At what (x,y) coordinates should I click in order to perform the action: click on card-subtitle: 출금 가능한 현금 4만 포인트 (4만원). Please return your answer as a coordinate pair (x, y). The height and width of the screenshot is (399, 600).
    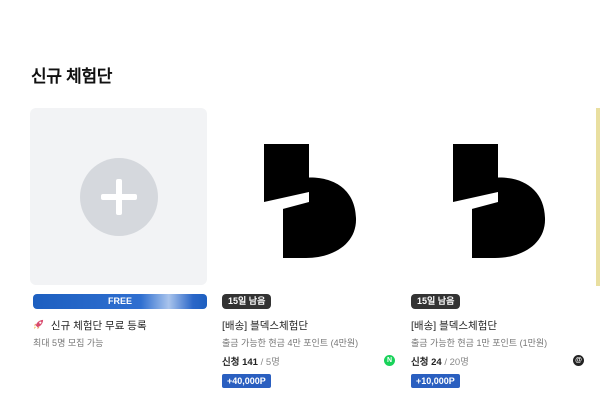
    Looking at the image, I should click on (290, 343).